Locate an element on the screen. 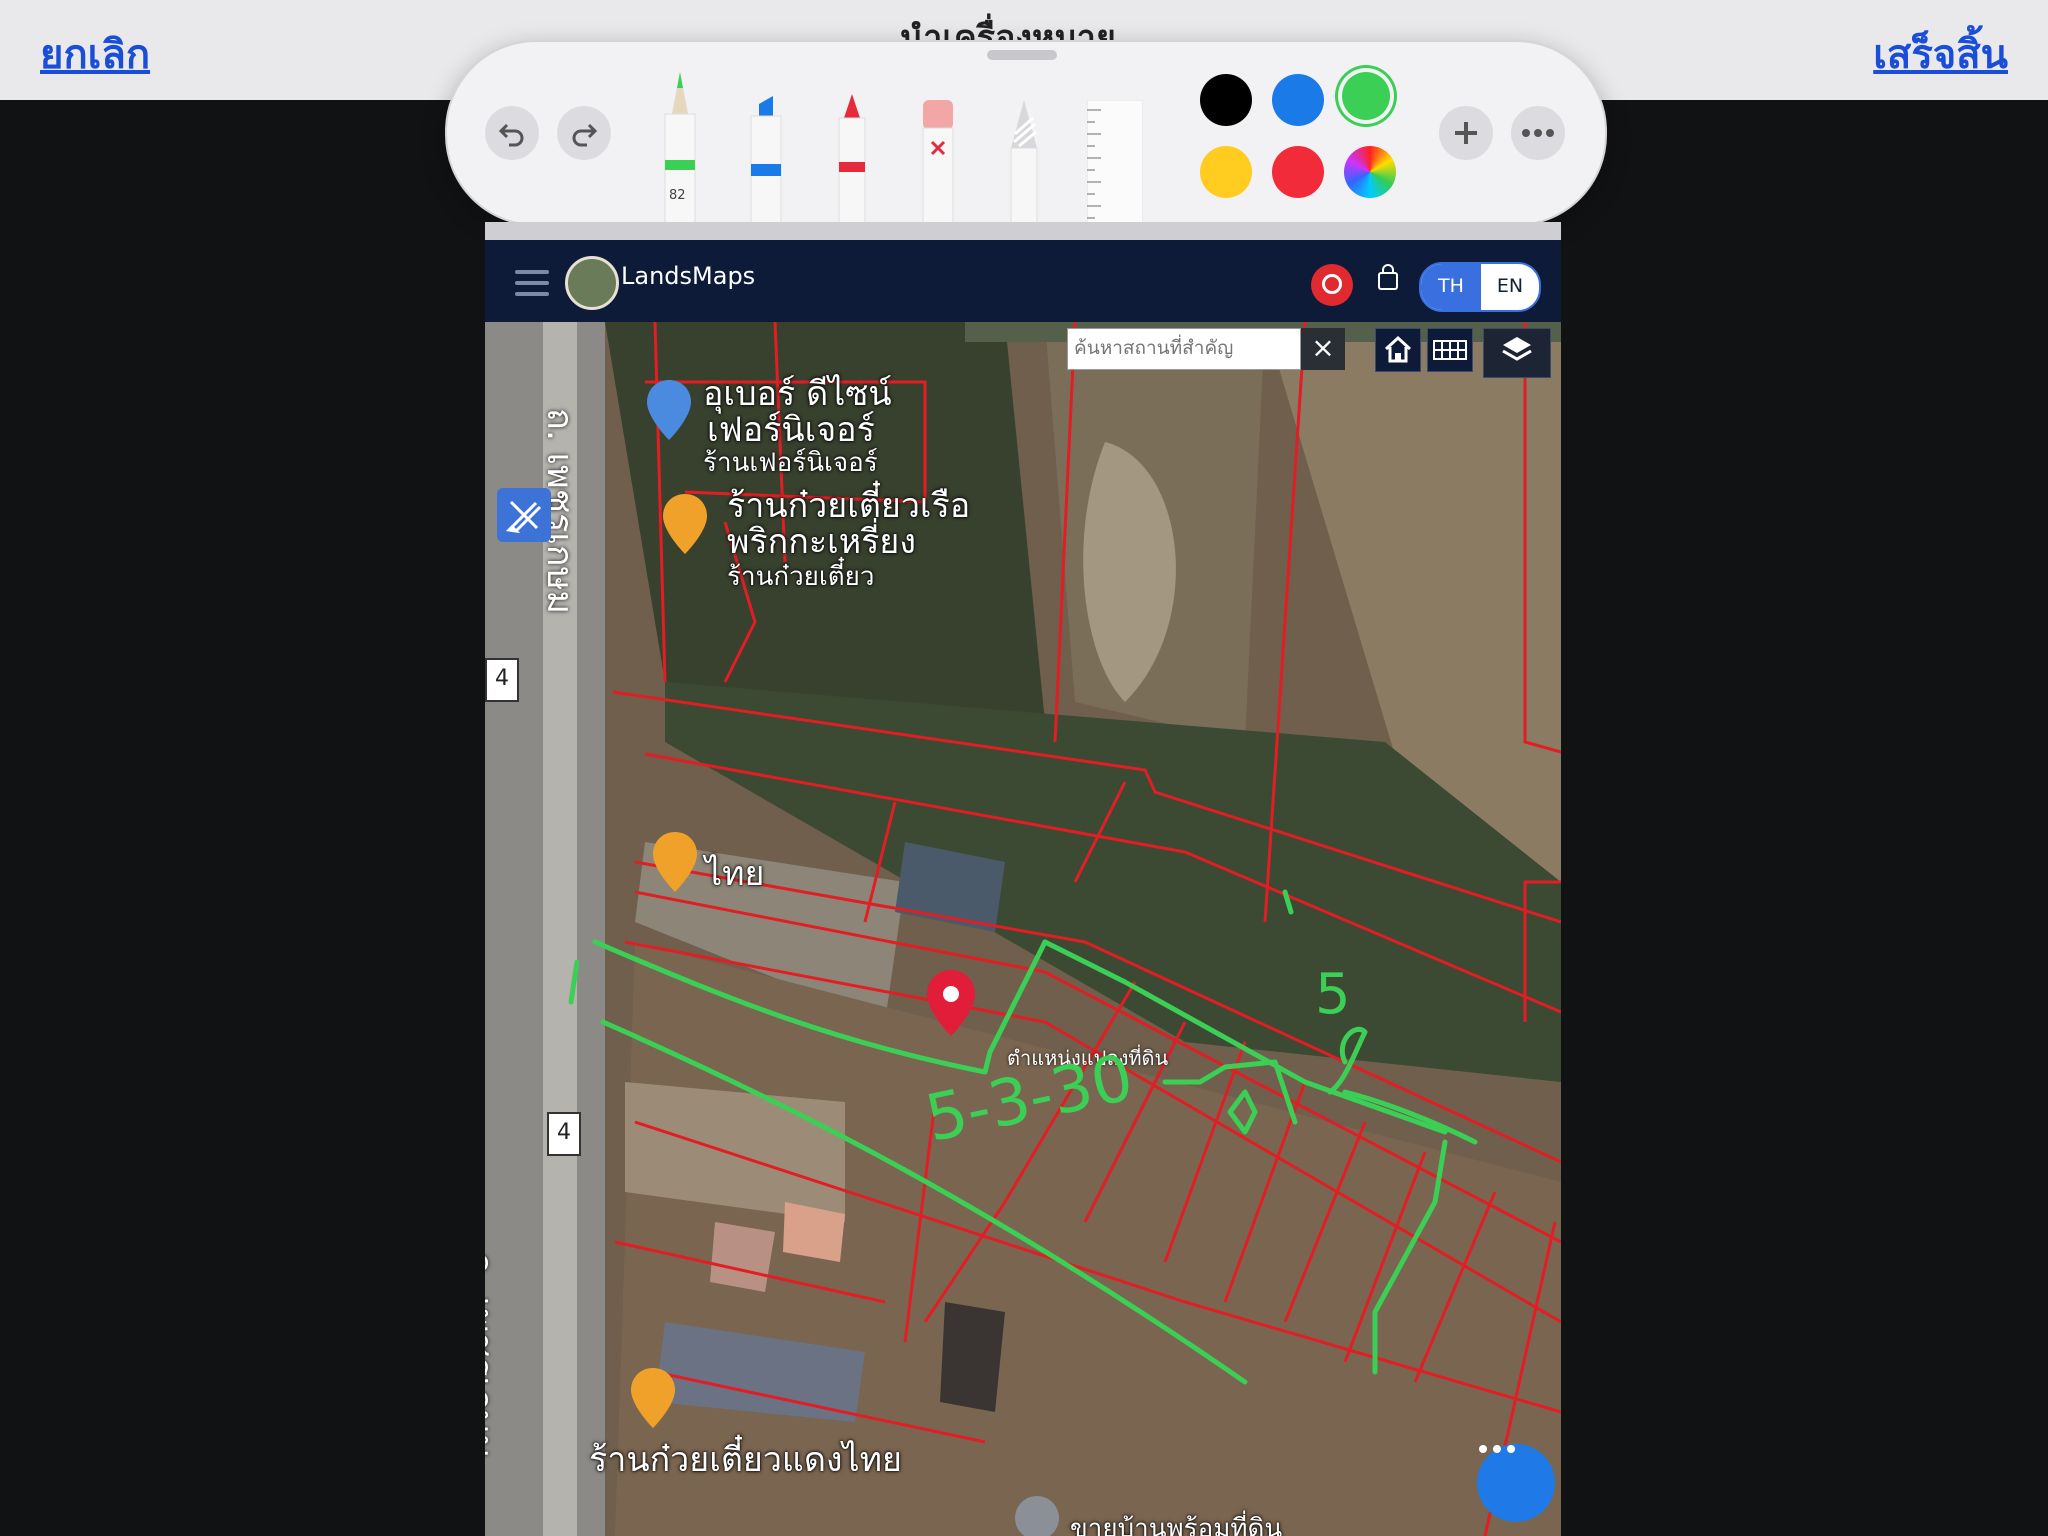 This screenshot has width=2048, height=1536. pencil-icon is located at coordinates (852, 159).